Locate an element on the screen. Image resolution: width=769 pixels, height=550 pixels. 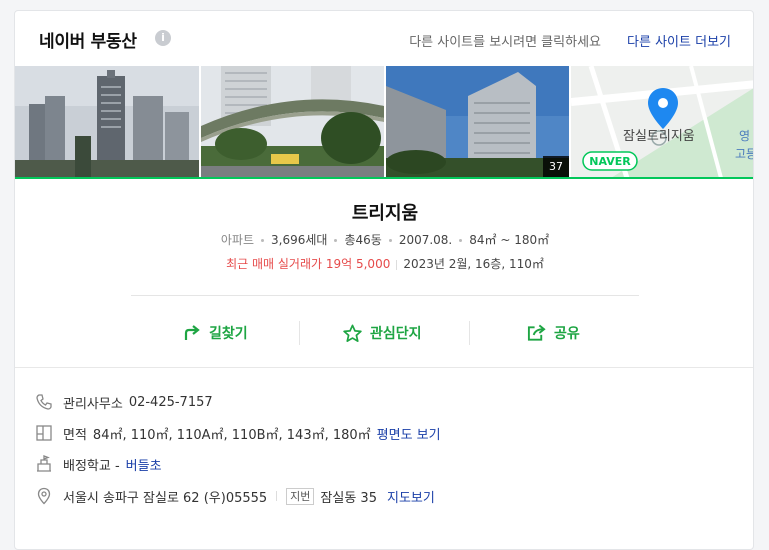
map-thumbnail: 잠실트리지움 영 고등 NAVER is located at coordinates (662, 122).